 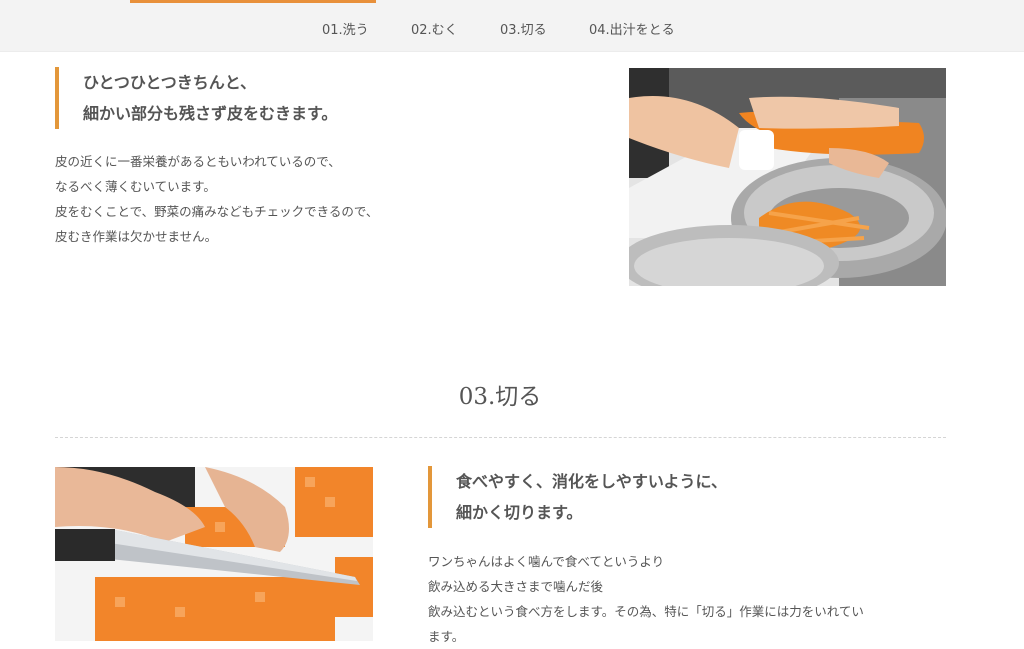 I want to click on nav-item-cut: 03.切る, so click(x=523, y=28).